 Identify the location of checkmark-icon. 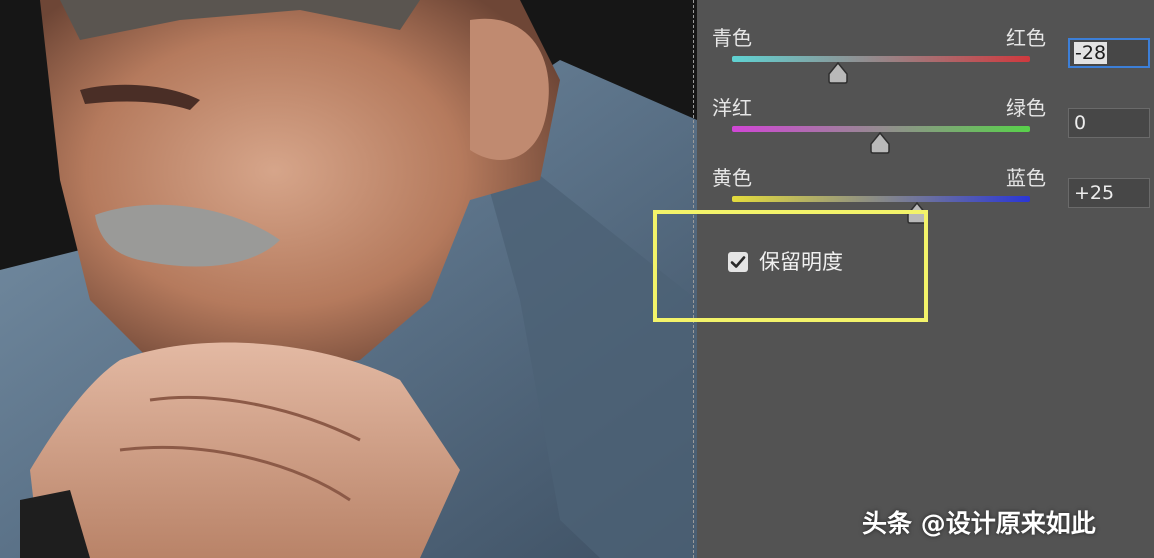
(738, 262).